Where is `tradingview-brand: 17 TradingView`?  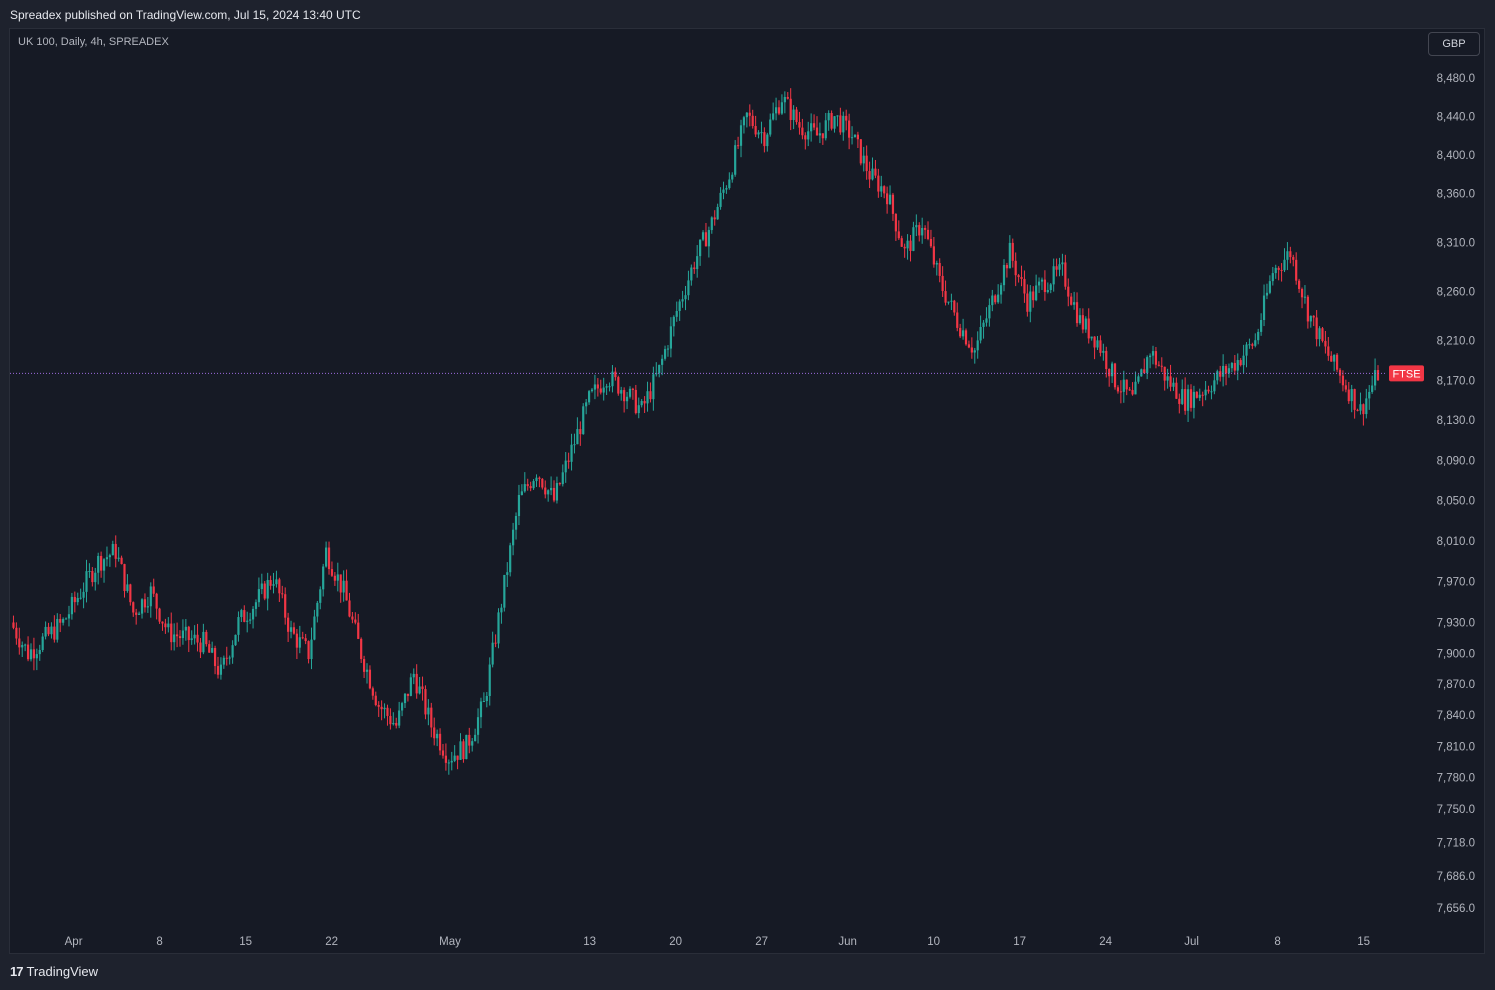
tradingview-brand: 17 TradingView is located at coordinates (54, 971).